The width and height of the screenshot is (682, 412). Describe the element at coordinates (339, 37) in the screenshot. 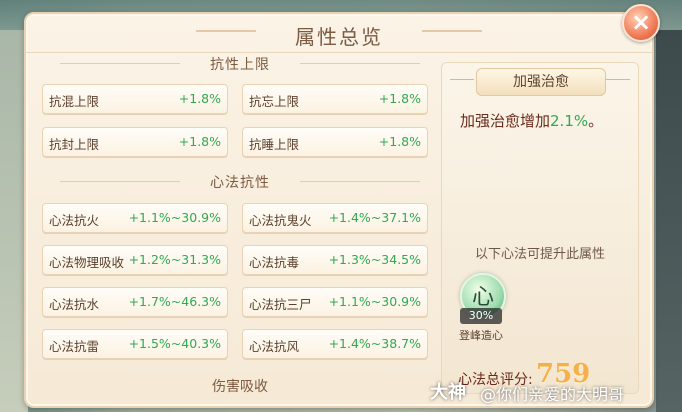

I see `panel-title: 属性总览` at that location.